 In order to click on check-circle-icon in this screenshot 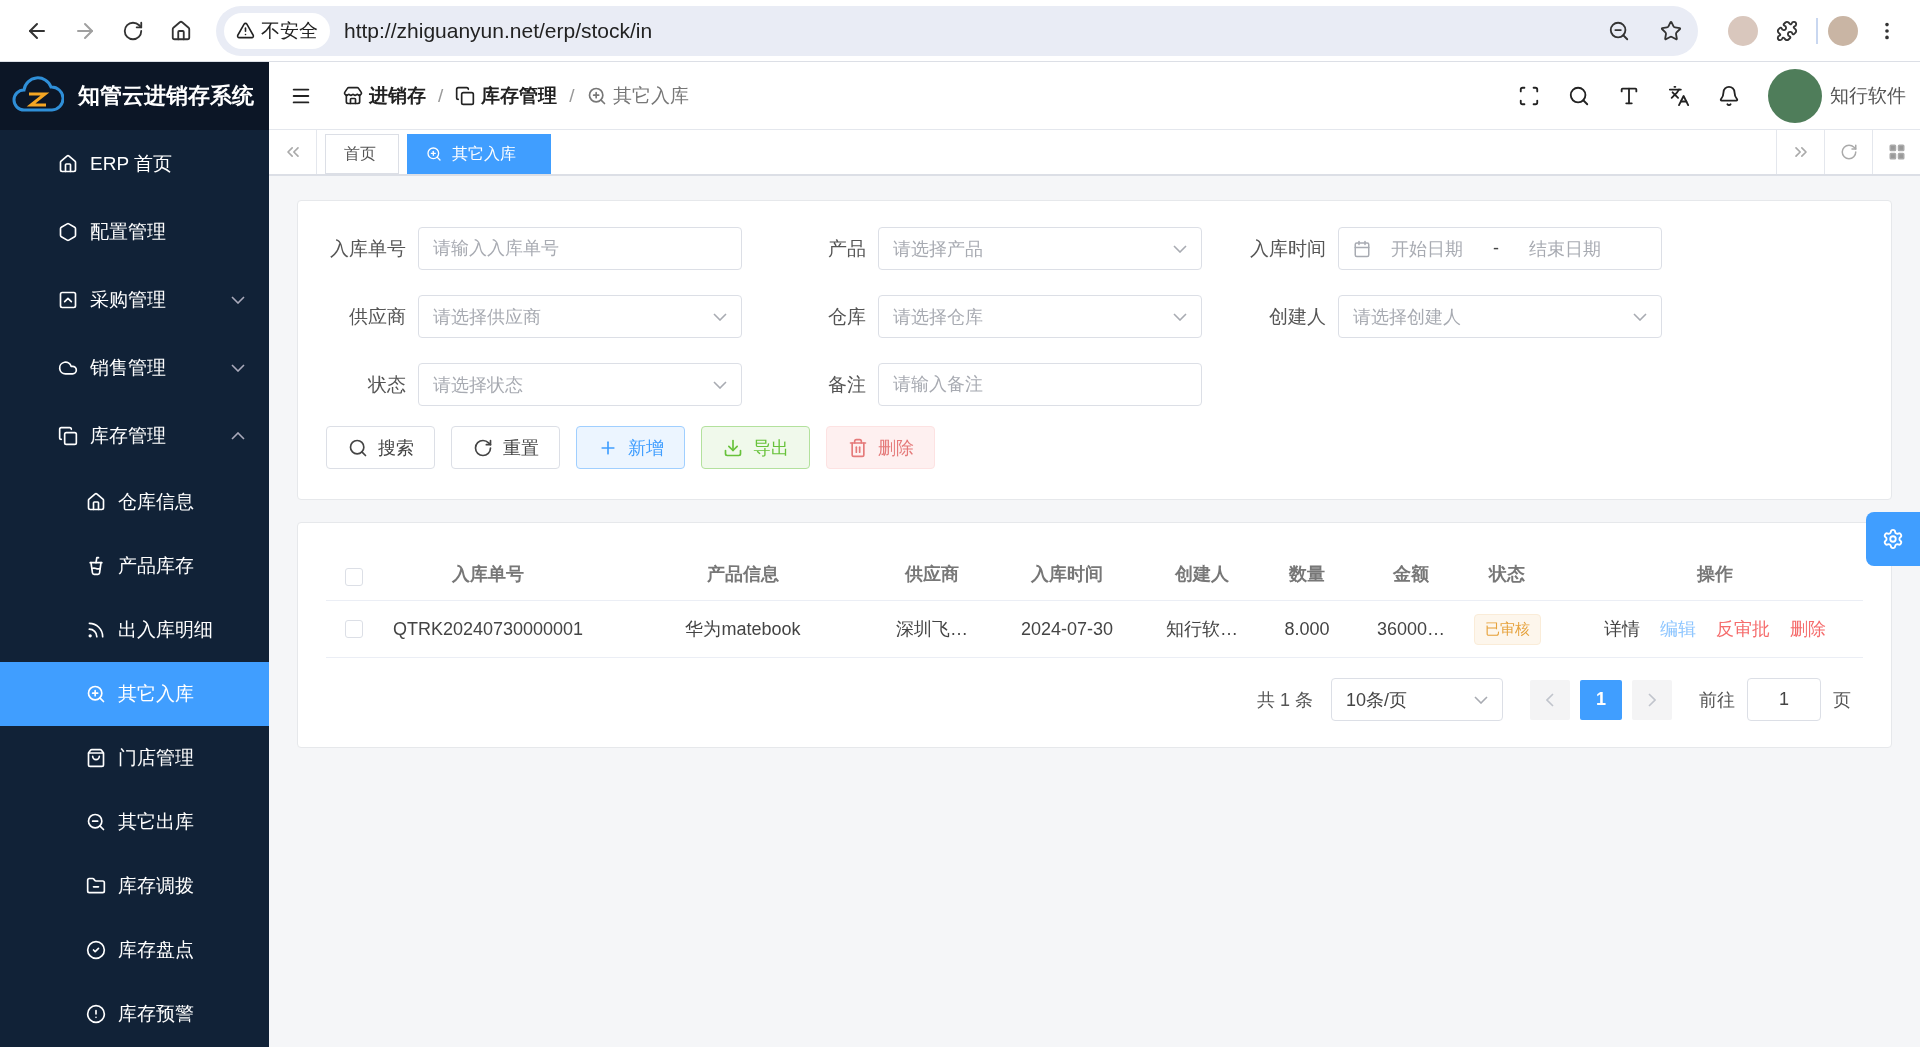, I will do `click(96, 950)`.